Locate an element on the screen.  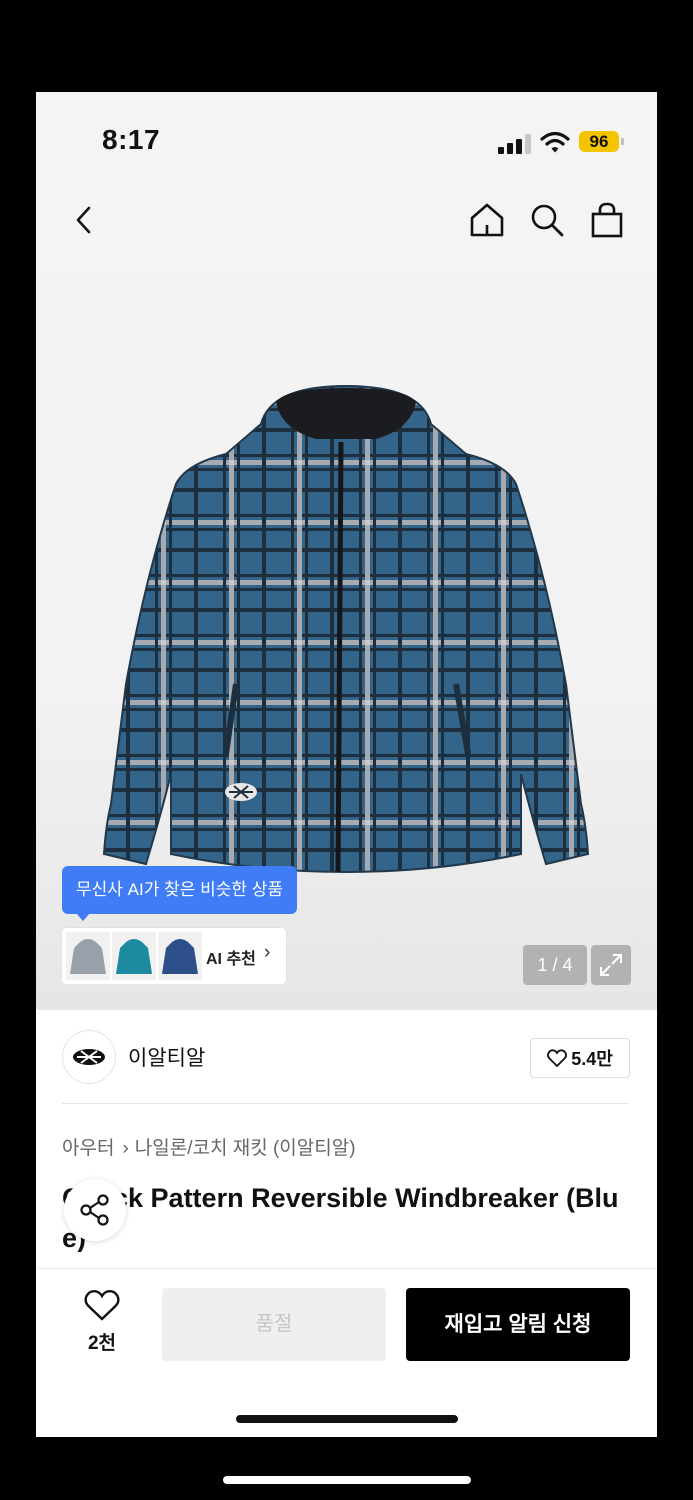
status-time: 8:17 is located at coordinates (131, 139).